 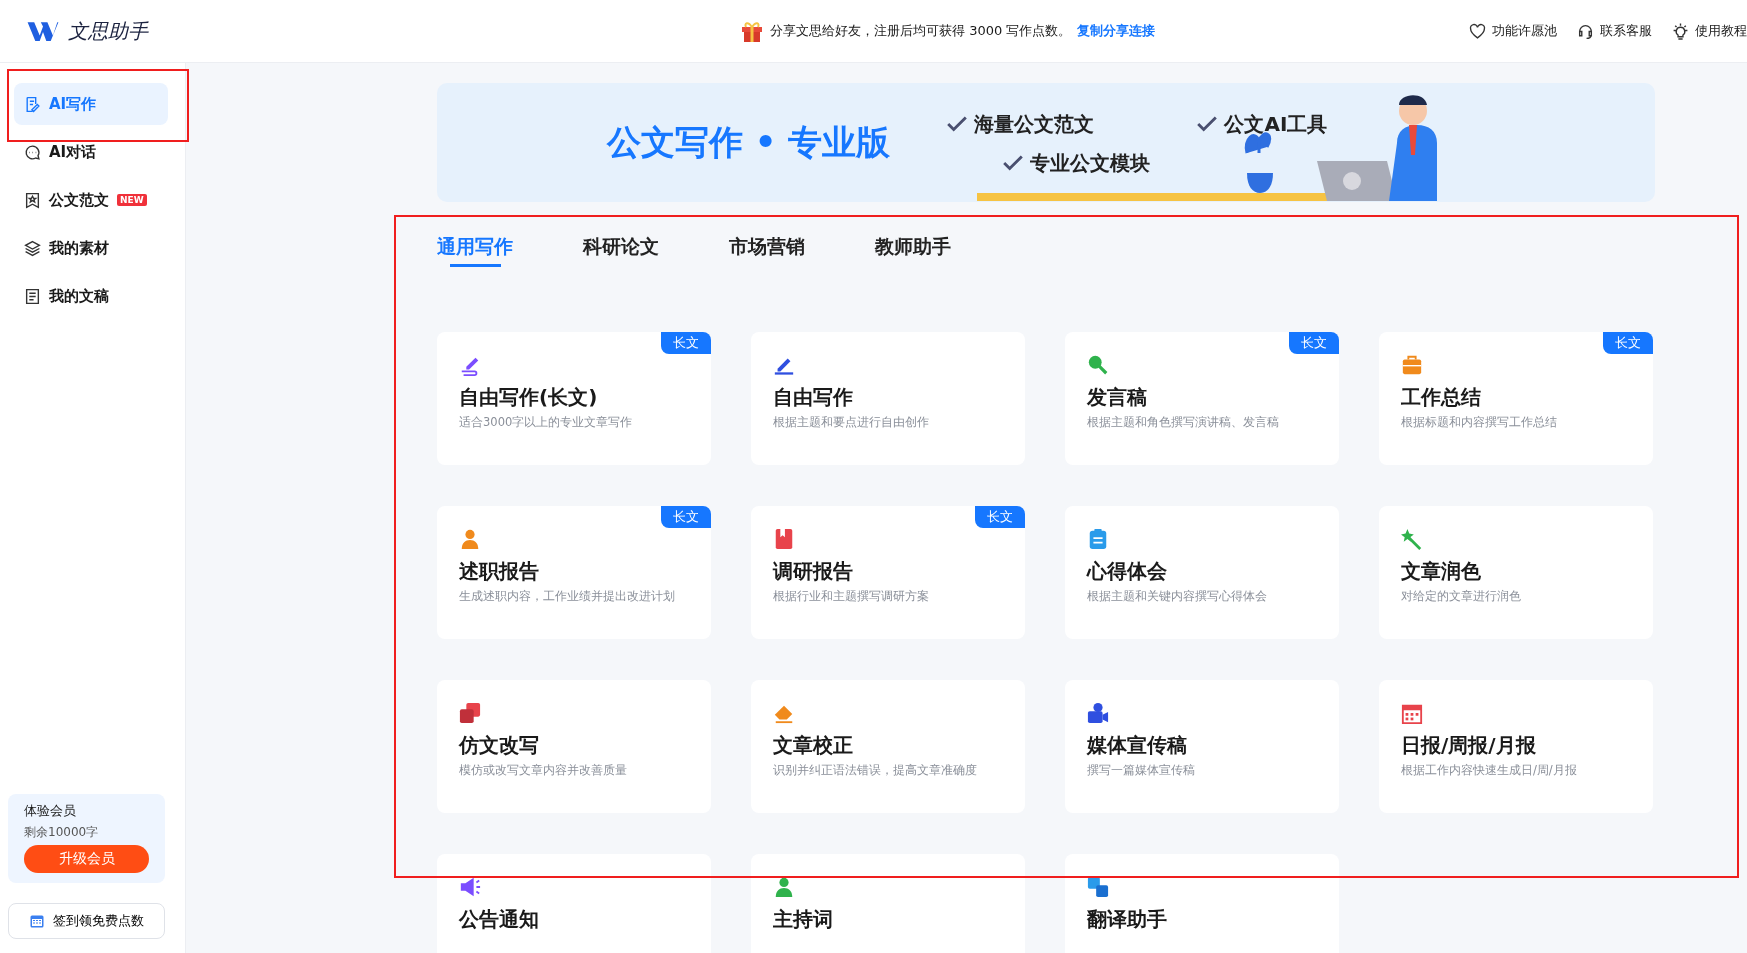 What do you see at coordinates (1048, 124) in the screenshot?
I see `feature-item: 海量公文范文` at bounding box center [1048, 124].